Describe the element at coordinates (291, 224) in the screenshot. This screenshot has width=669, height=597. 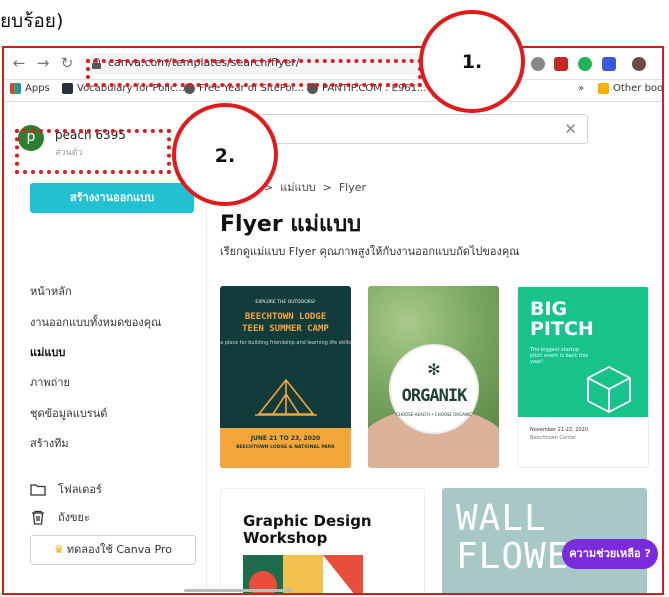
I see `page-title: Flyer แม่แบบ` at that location.